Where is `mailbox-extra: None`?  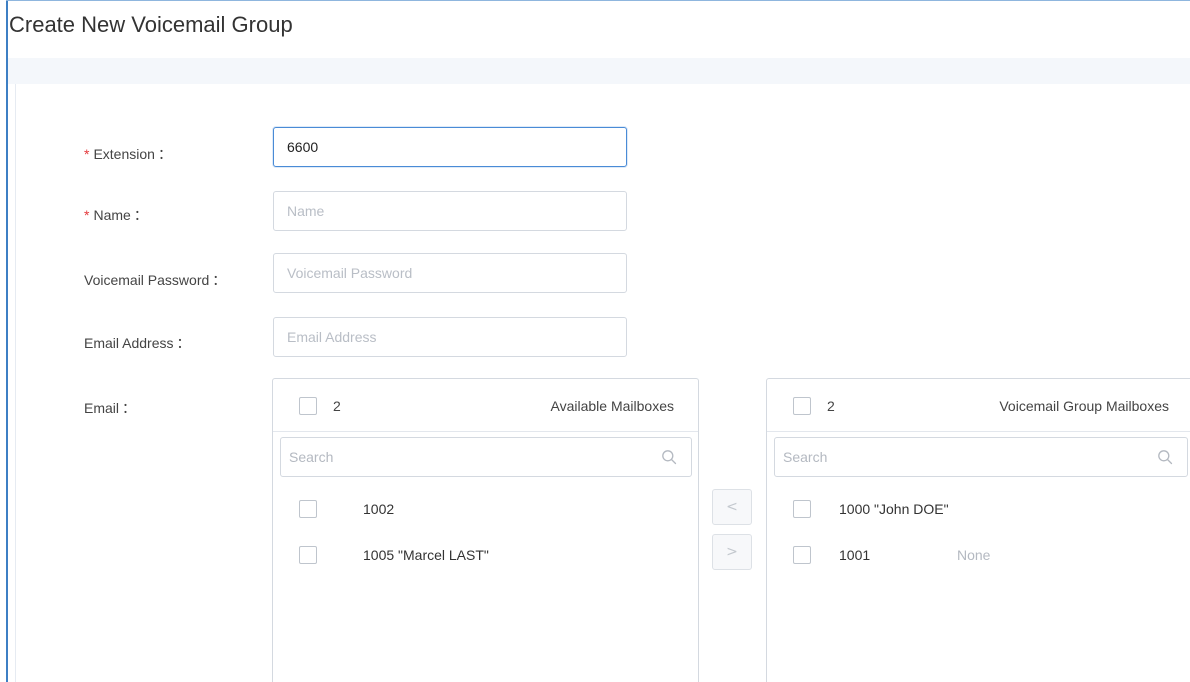
mailbox-extra: None is located at coordinates (974, 555).